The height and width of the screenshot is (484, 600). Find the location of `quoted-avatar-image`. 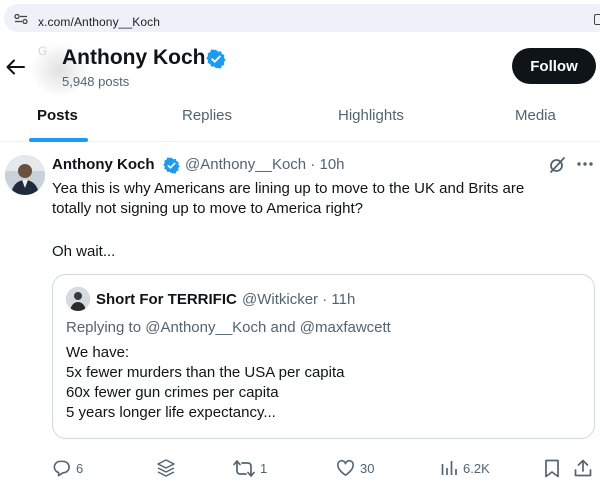

quoted-avatar-image is located at coordinates (78, 299).